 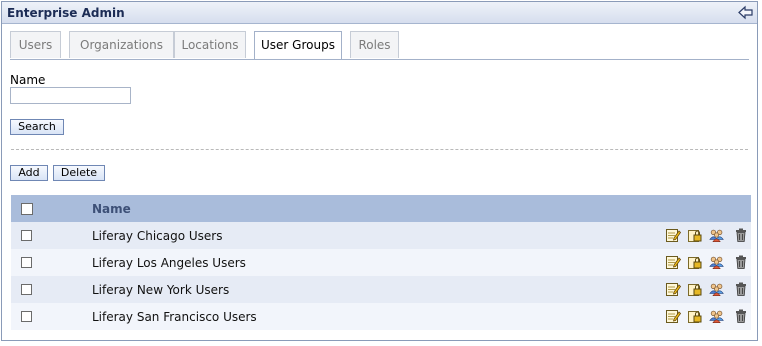 I want to click on tab-label: Locations, so click(x=210, y=45).